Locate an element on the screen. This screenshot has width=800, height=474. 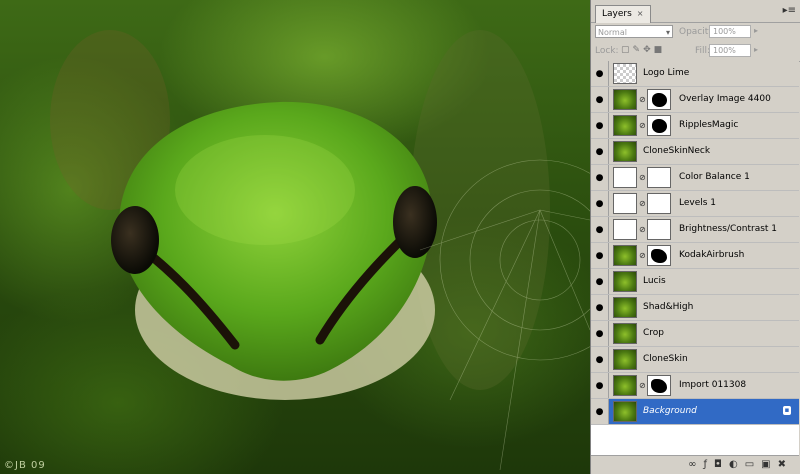
layer-row: ● CloneSkinNeck is located at coordinates (695, 152).